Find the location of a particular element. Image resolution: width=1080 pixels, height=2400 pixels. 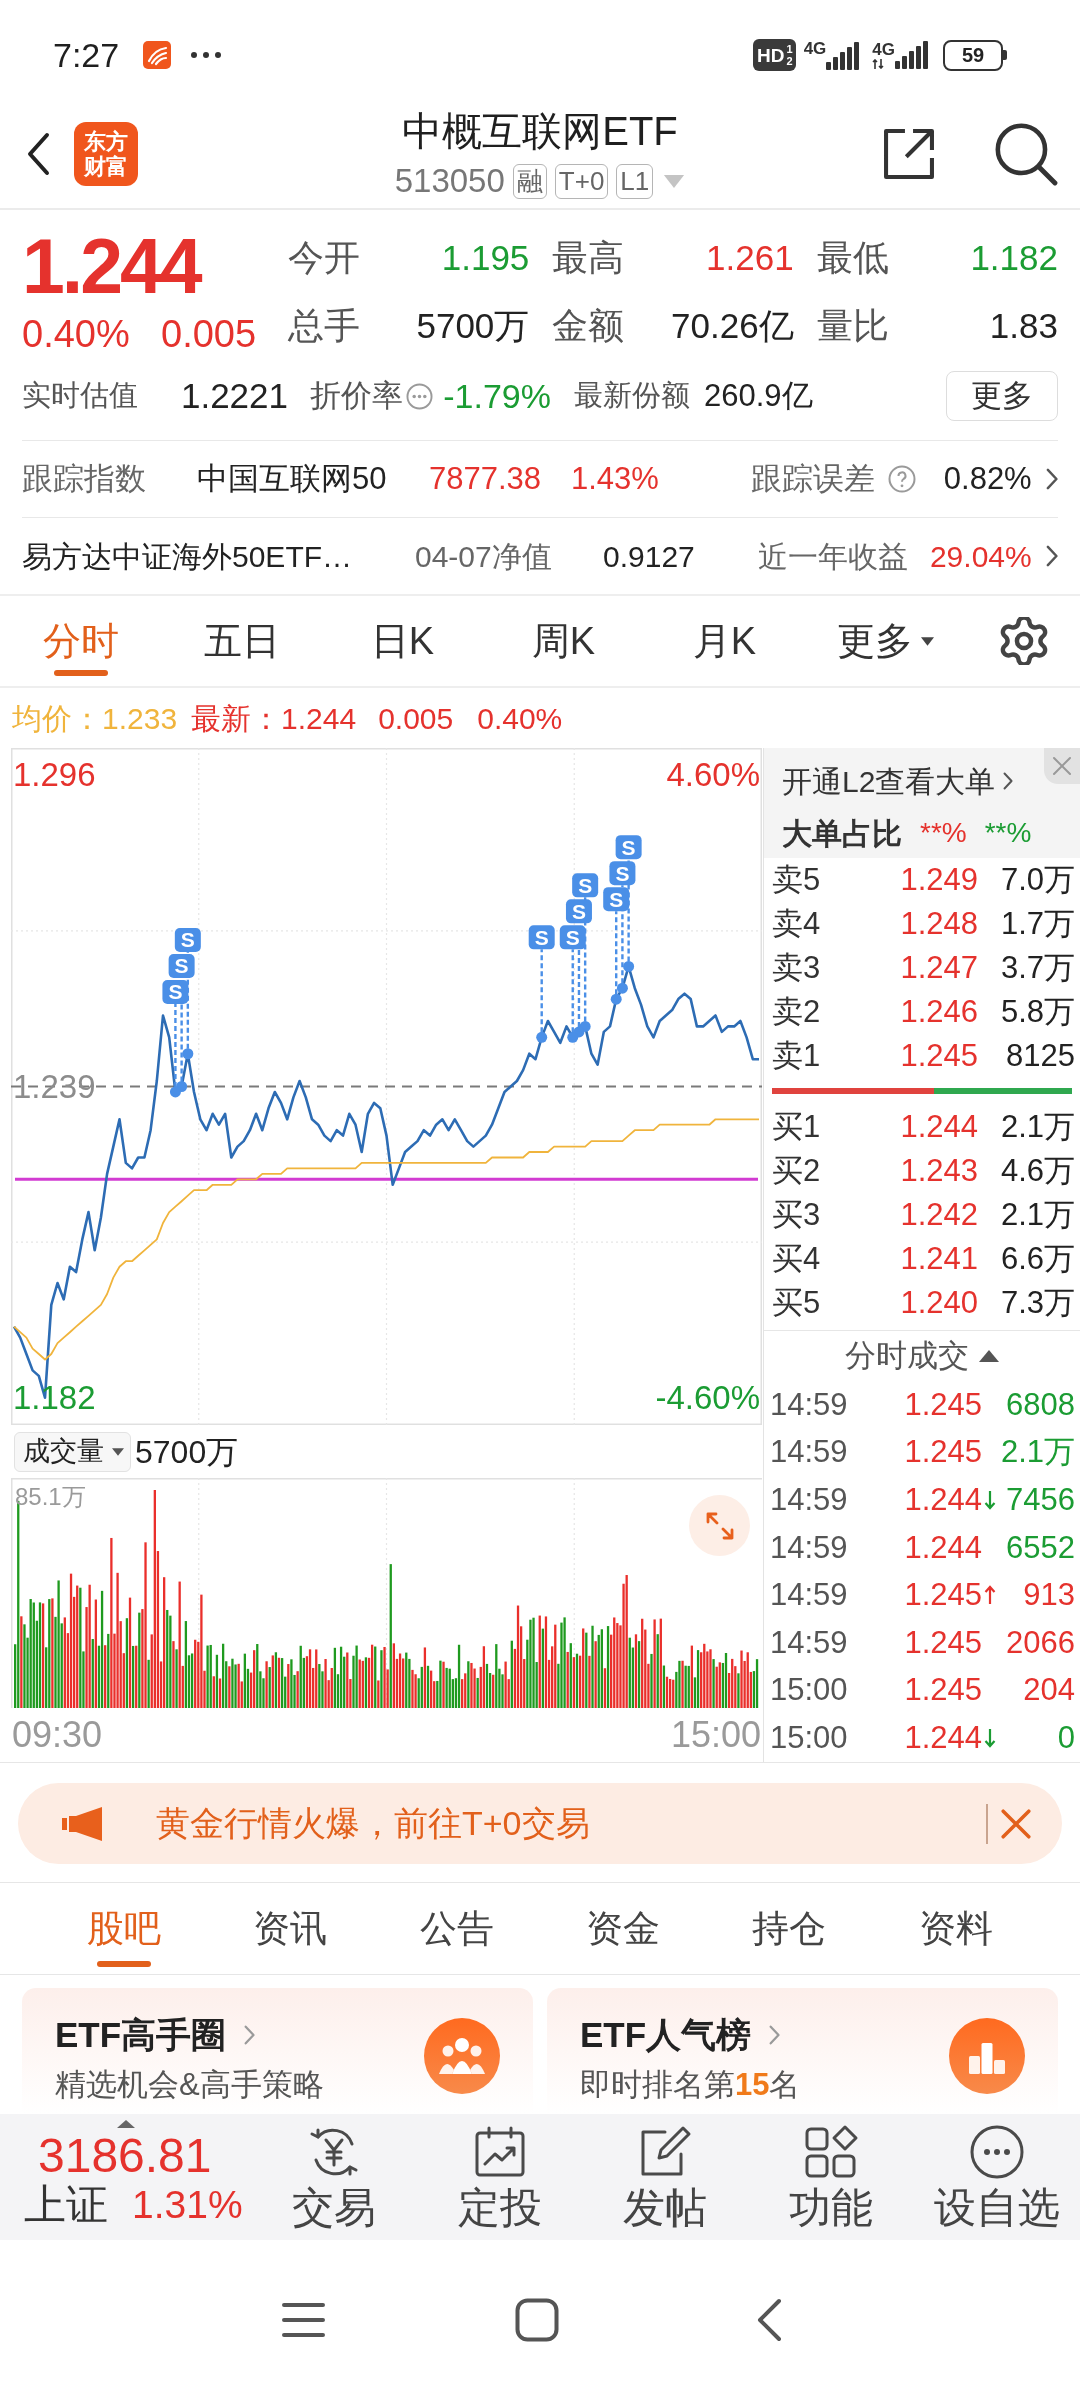

content-tab: 资料 is located at coordinates (955, 1928).